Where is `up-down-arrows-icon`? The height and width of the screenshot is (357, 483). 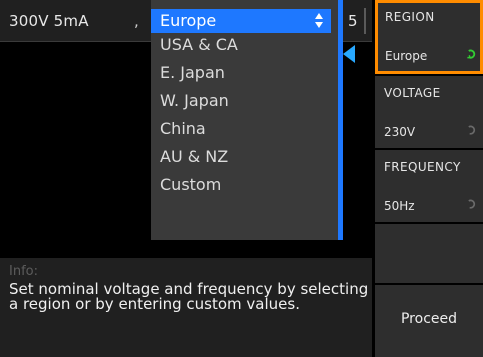 up-down-arrows-icon is located at coordinates (319, 21).